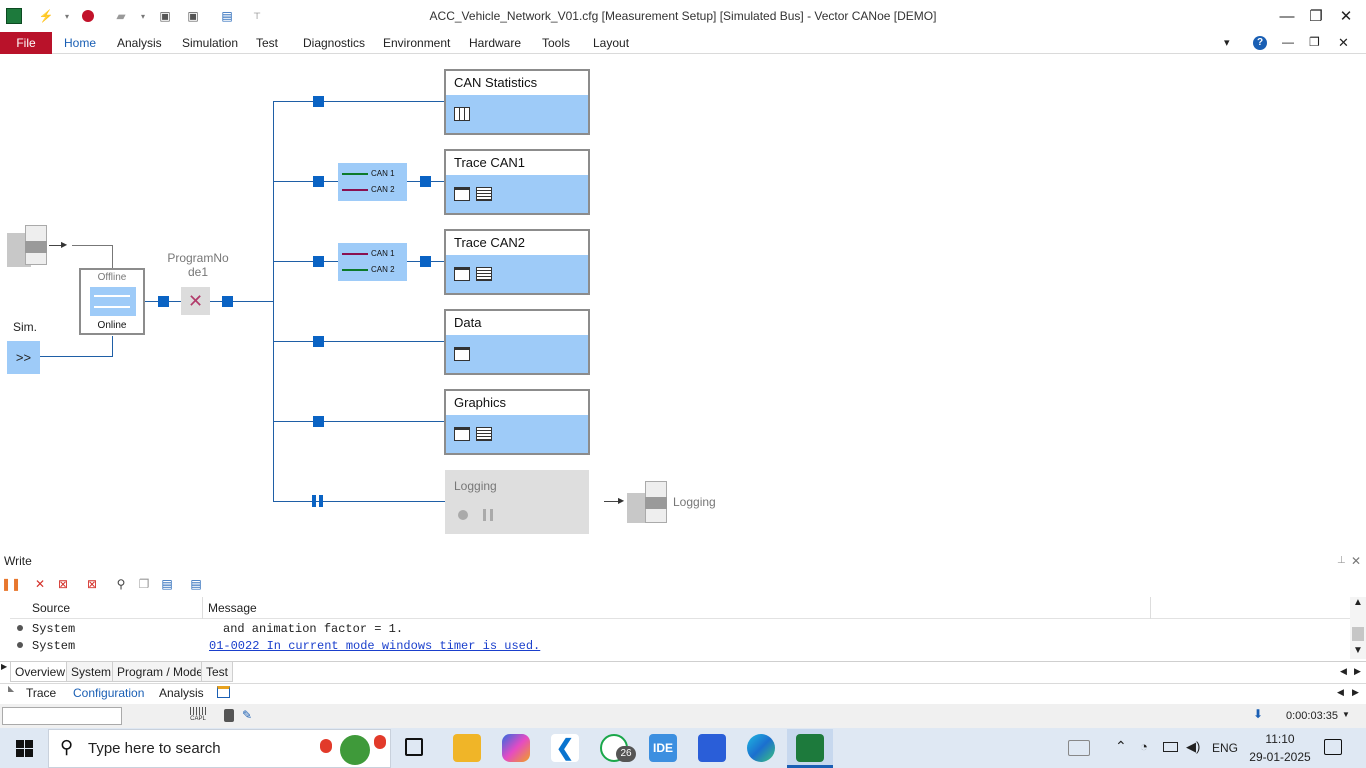  I want to click on write-tab-overview: Overview, so click(40, 672).